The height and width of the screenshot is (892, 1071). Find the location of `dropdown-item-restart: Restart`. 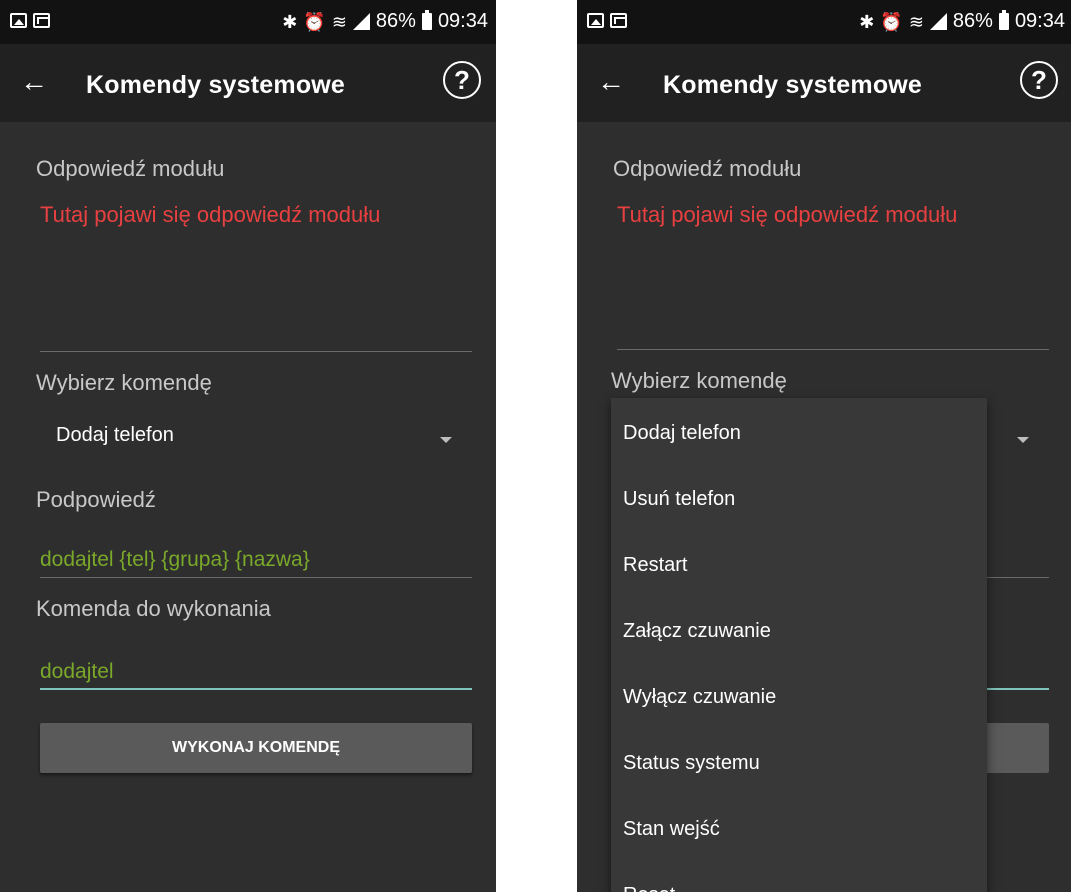

dropdown-item-restart: Restart is located at coordinates (793, 565).